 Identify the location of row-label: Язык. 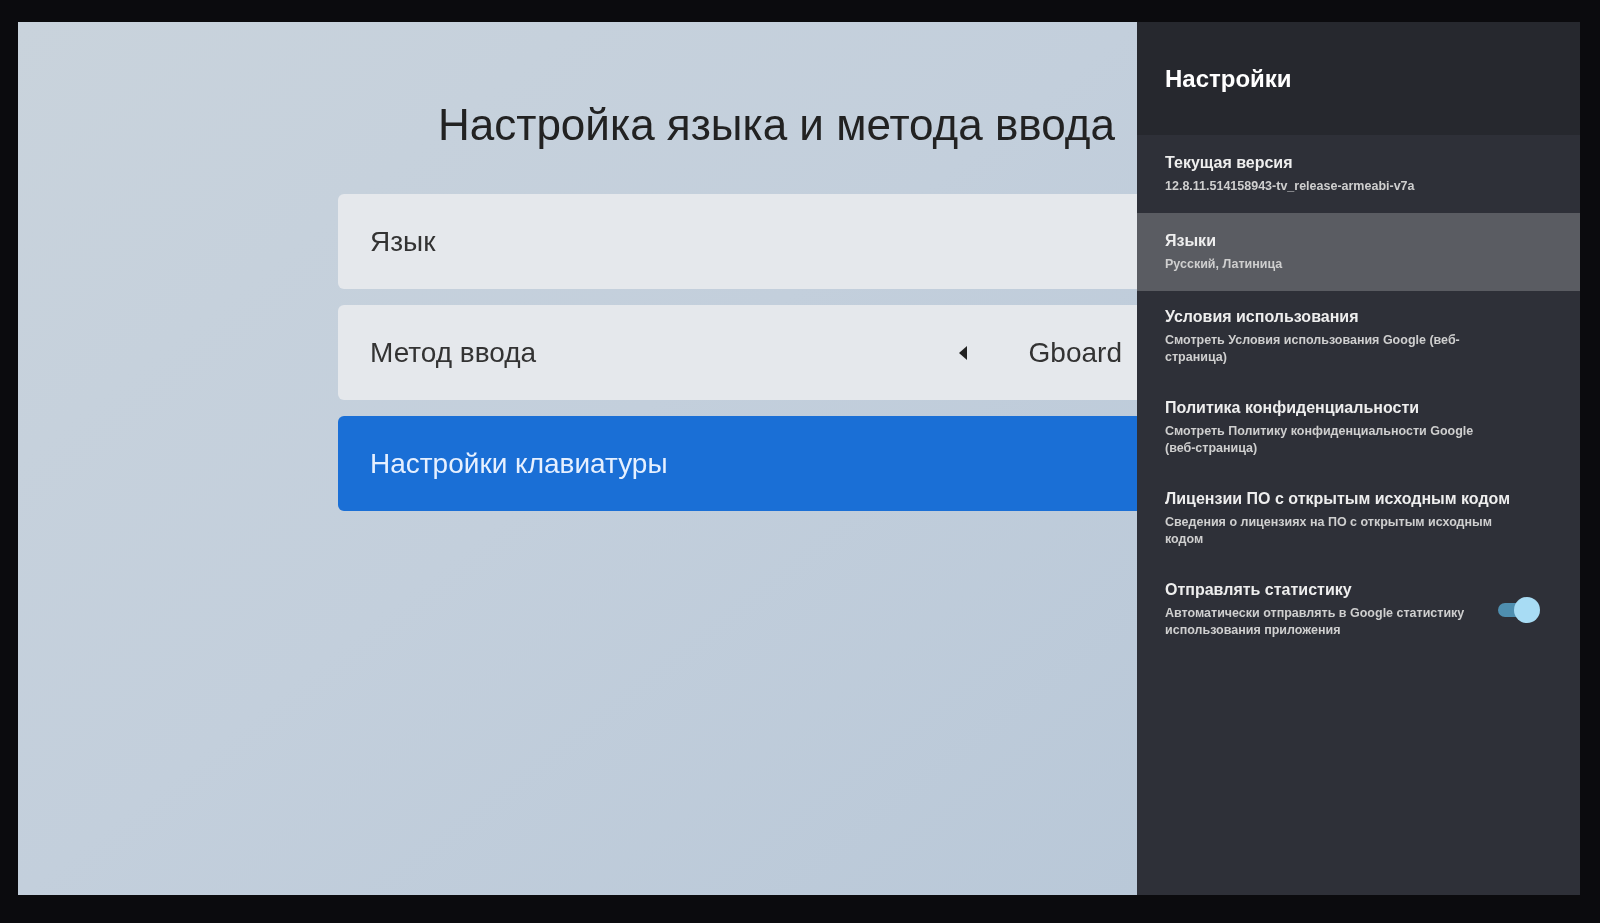
(403, 241).